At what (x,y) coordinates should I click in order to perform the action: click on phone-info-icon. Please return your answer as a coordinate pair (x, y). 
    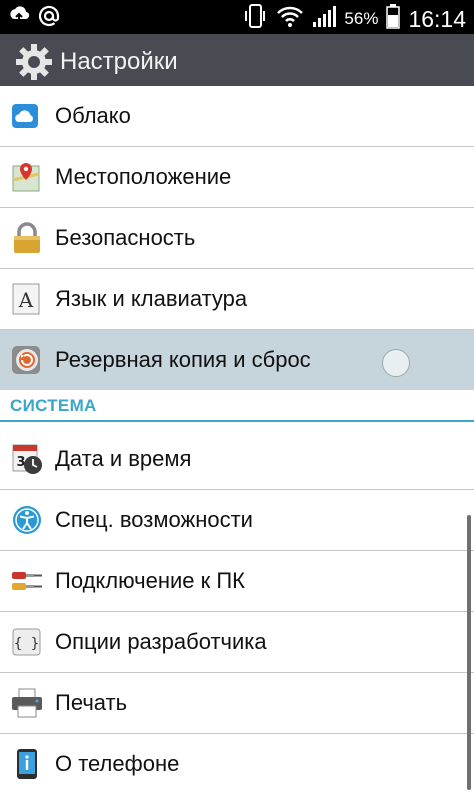
    Looking at the image, I should click on (27, 764).